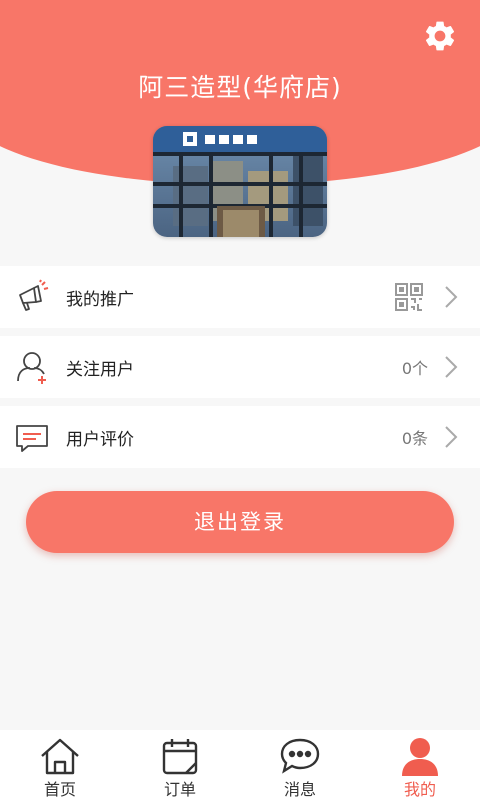 This screenshot has height=800, width=480. What do you see at coordinates (32, 438) in the screenshot?
I see `comment-icon` at bounding box center [32, 438].